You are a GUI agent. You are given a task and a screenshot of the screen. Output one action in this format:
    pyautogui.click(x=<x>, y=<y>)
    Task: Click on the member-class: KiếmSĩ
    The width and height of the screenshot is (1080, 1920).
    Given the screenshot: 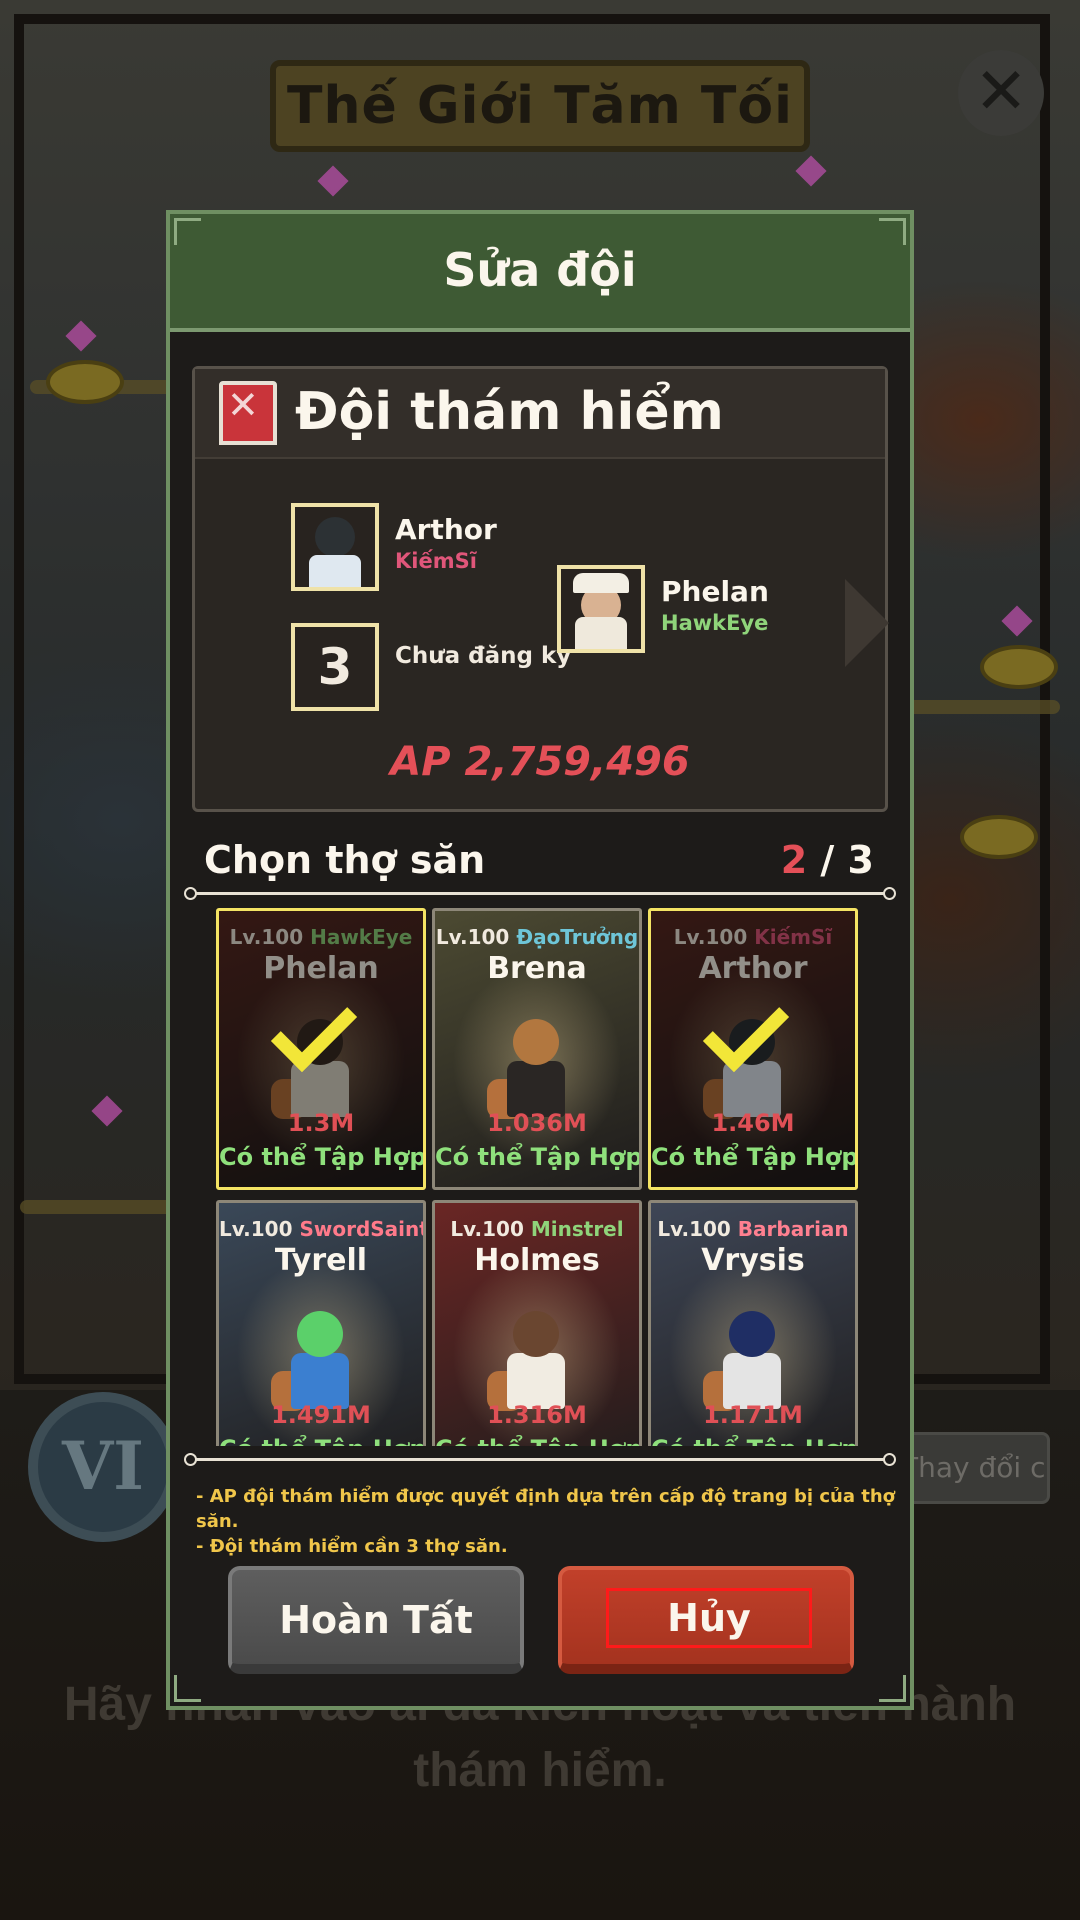 What is the action you would take?
    pyautogui.click(x=436, y=561)
    